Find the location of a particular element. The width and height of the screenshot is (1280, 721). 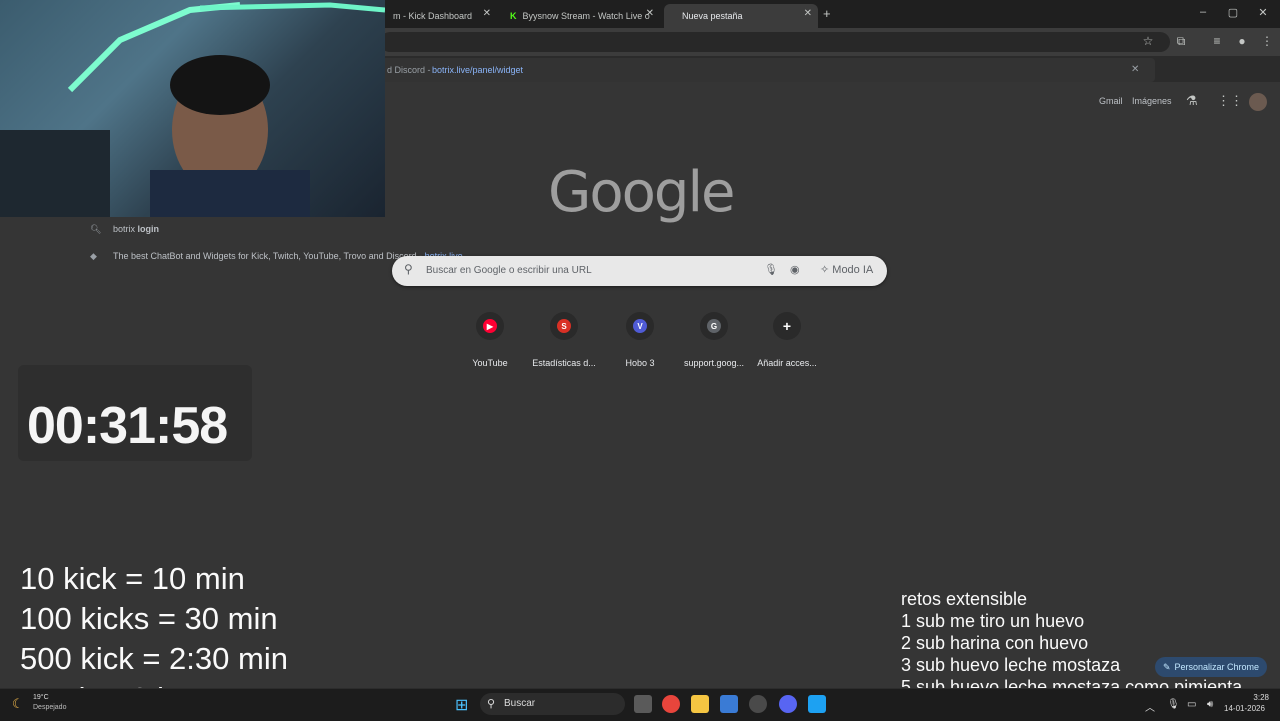

close-window-icon: ✕ is located at coordinates (1263, 12).